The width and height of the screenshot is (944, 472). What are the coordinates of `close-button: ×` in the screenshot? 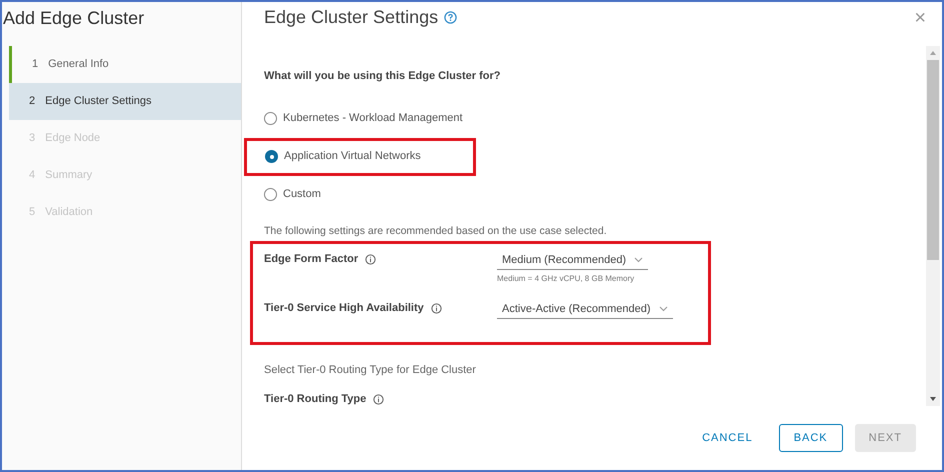 It's located at (920, 18).